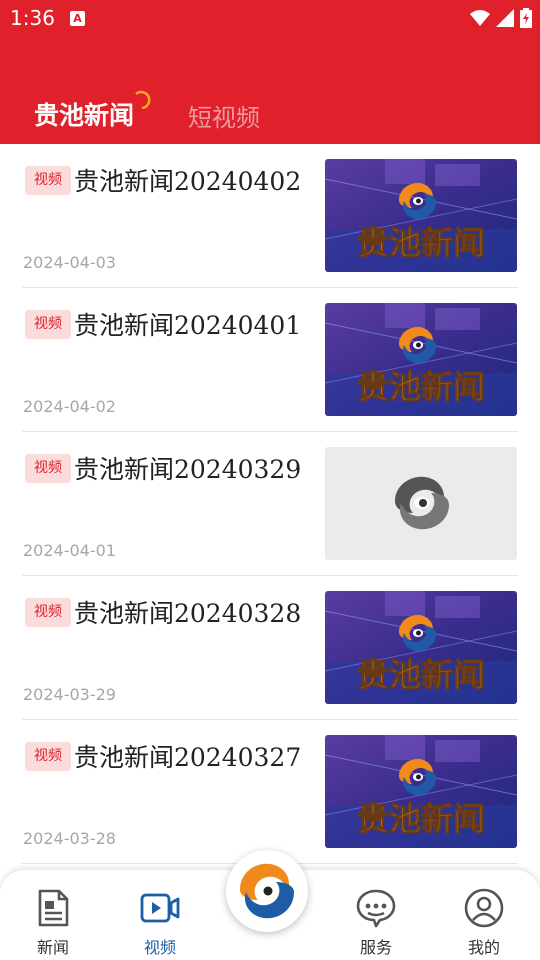 The height and width of the screenshot is (960, 540). What do you see at coordinates (69, 406) in the screenshot?
I see `news-date: 2024-04-02` at bounding box center [69, 406].